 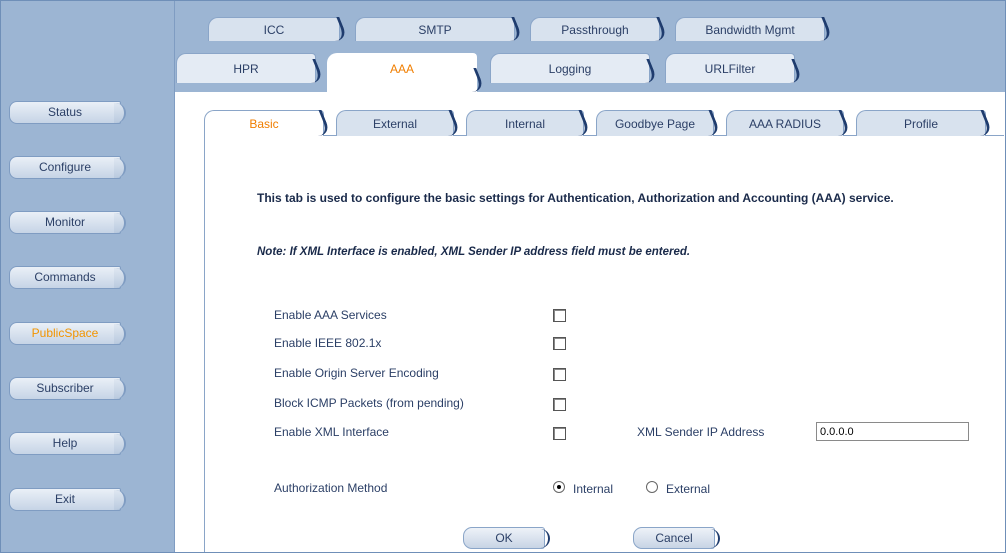 What do you see at coordinates (785, 123) in the screenshot?
I see `subtab-aaa-radius: AAA RADIUS` at bounding box center [785, 123].